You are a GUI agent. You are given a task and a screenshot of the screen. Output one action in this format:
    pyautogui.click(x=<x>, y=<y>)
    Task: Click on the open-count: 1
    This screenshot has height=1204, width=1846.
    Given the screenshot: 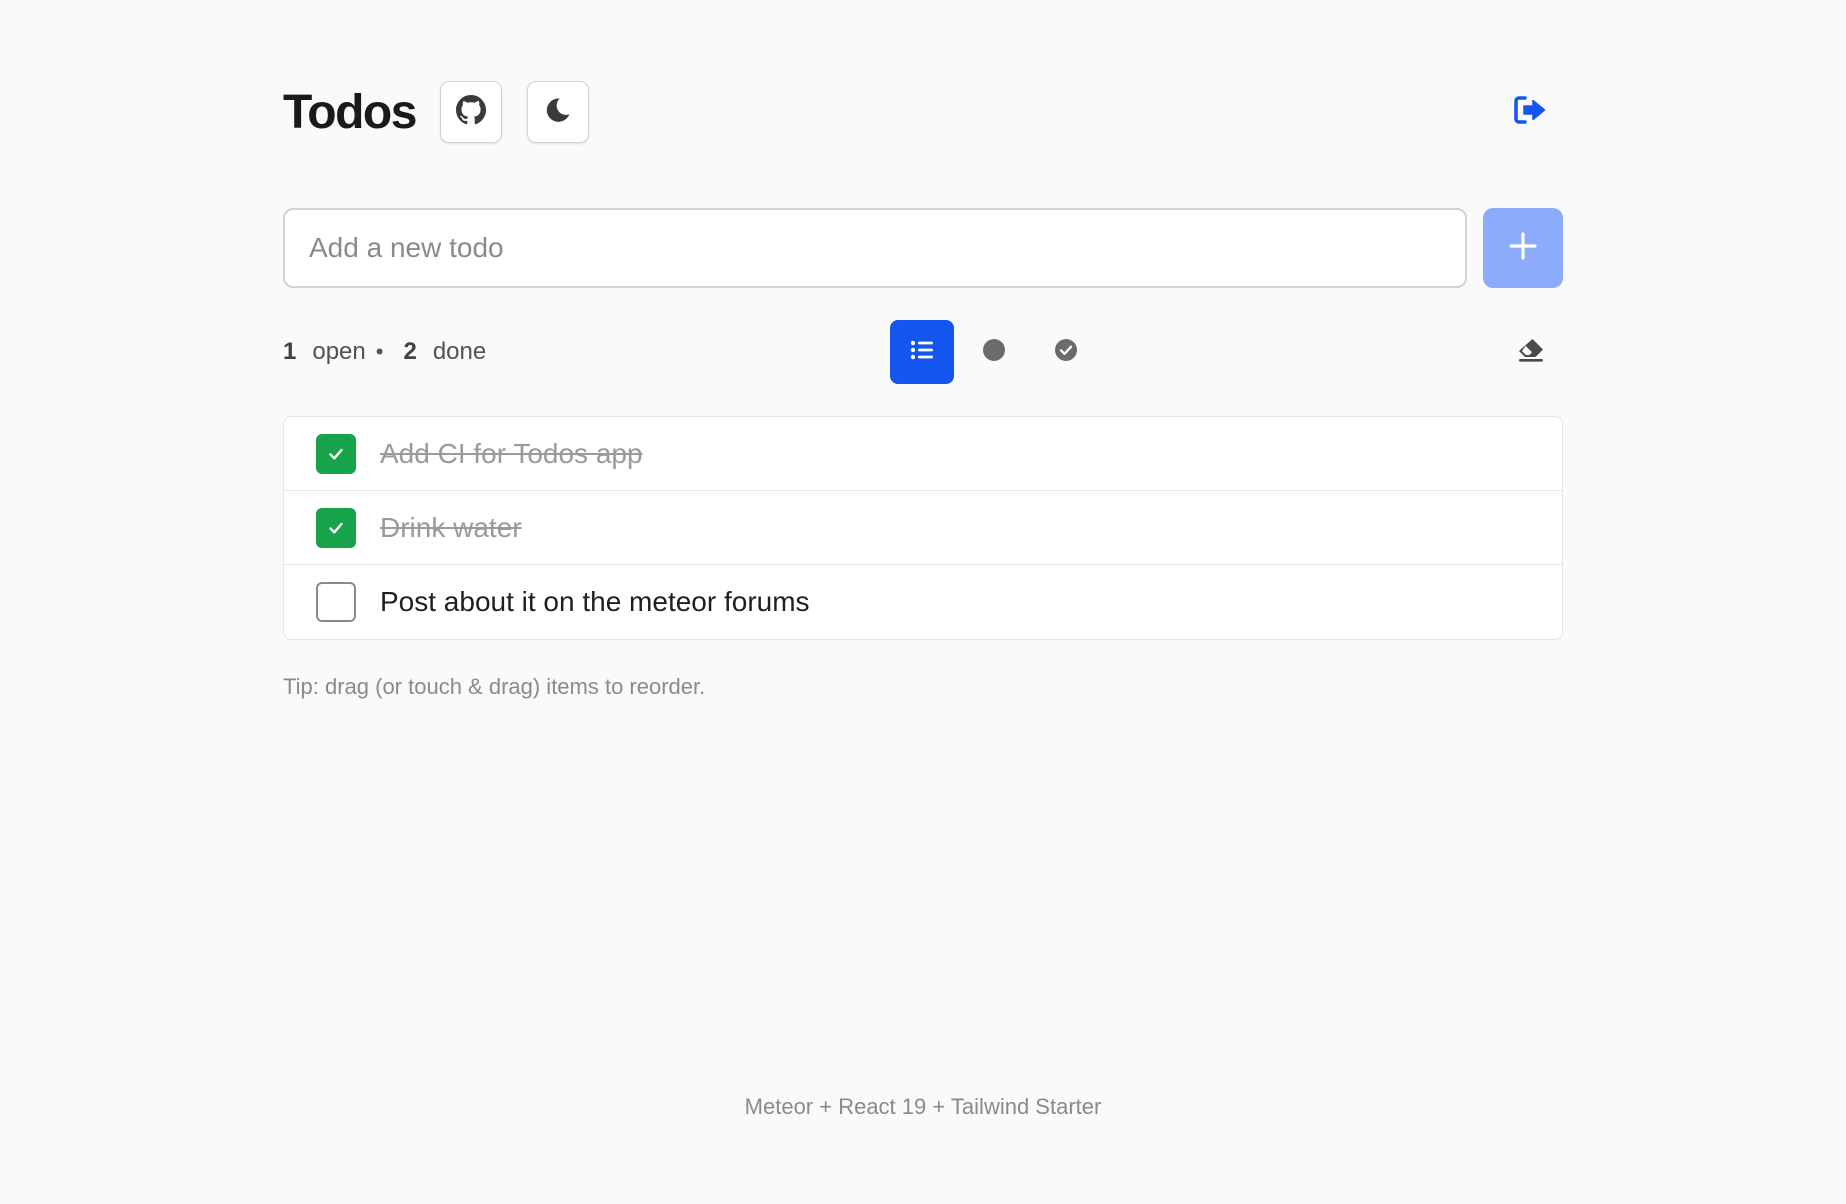 What is the action you would take?
    pyautogui.click(x=290, y=351)
    